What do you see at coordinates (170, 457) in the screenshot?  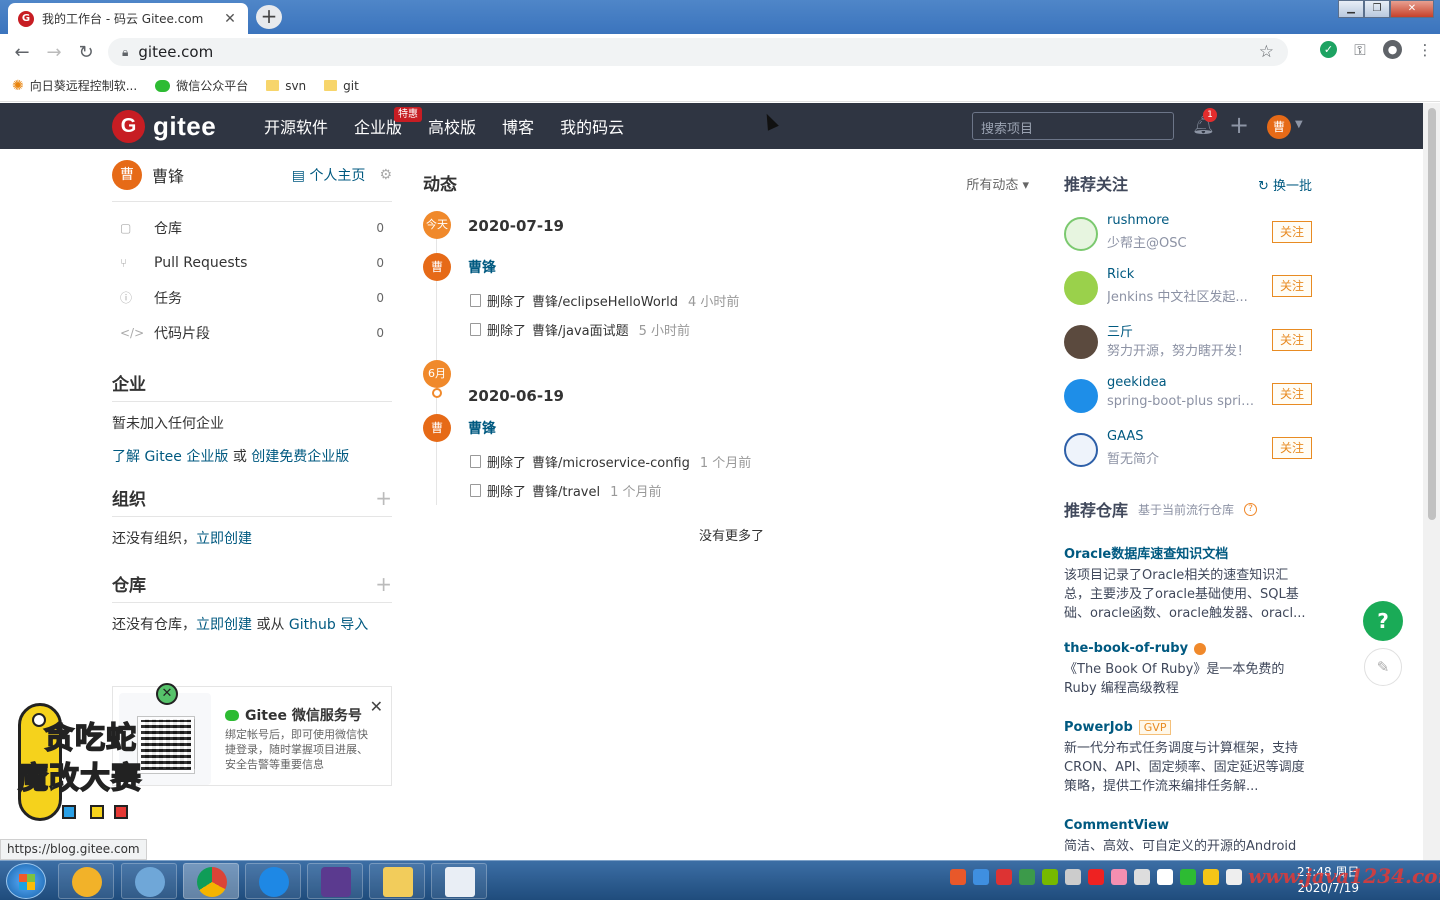 I see `learn-enterprise-link: 了解 Gitee 企业版` at bounding box center [170, 457].